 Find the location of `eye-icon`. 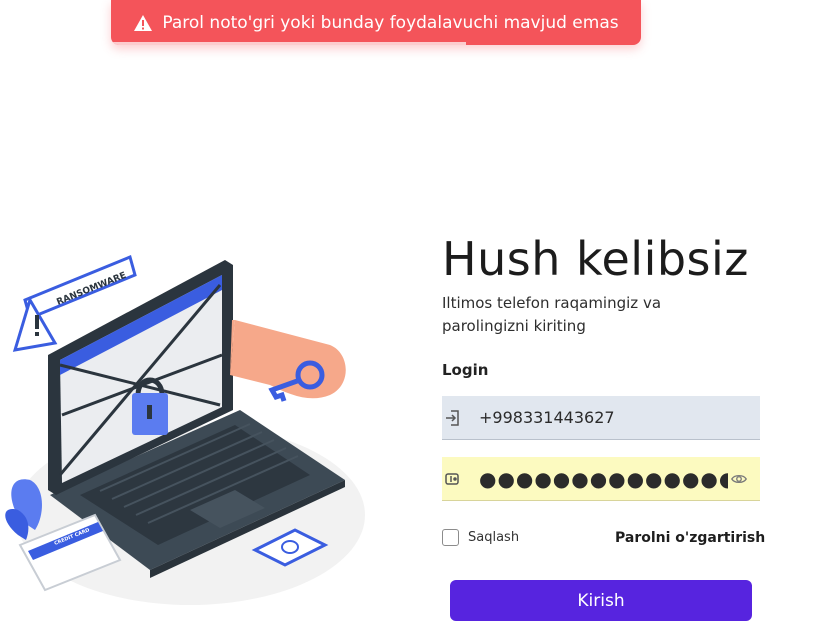

eye-icon is located at coordinates (739, 479).